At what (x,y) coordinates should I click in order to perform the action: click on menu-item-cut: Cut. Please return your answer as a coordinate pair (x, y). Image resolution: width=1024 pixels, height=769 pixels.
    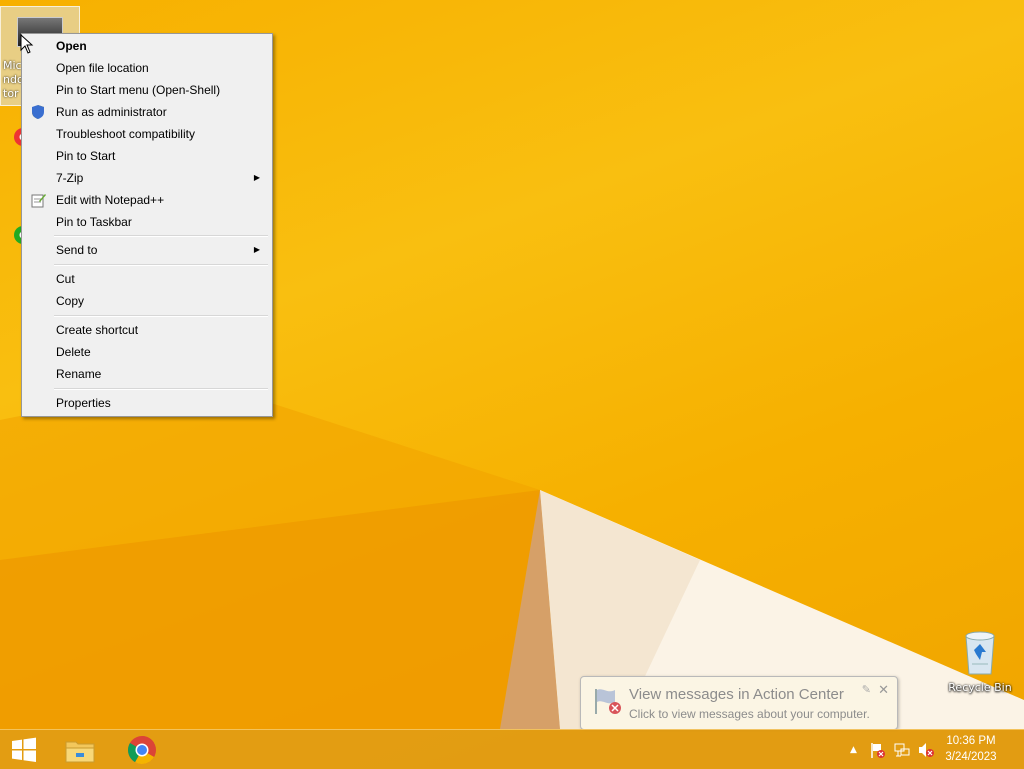
    Looking at the image, I should click on (147, 279).